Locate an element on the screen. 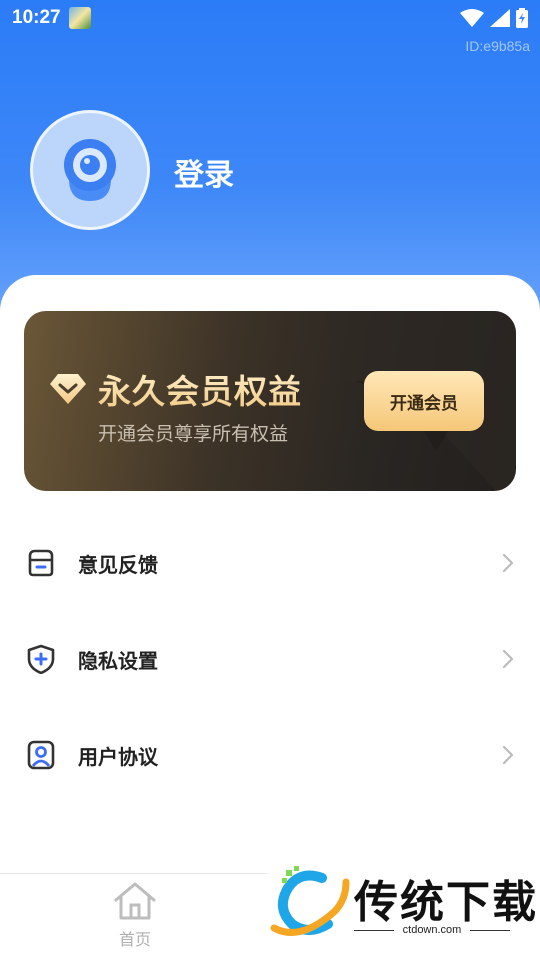 The width and height of the screenshot is (540, 960). status-indicators is located at coordinates (494, 18).